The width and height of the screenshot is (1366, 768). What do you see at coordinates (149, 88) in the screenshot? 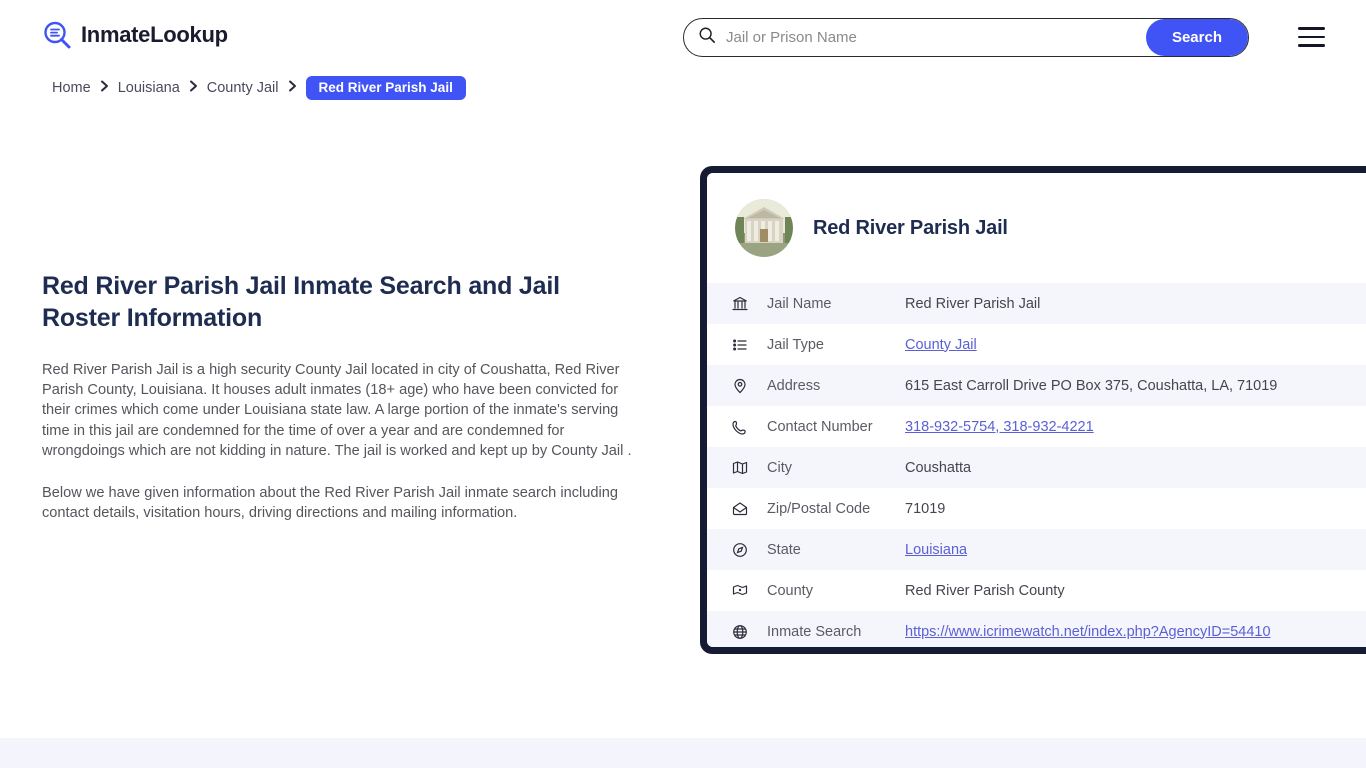
I see `breadcrumb-item-louisiana: Louisiana` at bounding box center [149, 88].